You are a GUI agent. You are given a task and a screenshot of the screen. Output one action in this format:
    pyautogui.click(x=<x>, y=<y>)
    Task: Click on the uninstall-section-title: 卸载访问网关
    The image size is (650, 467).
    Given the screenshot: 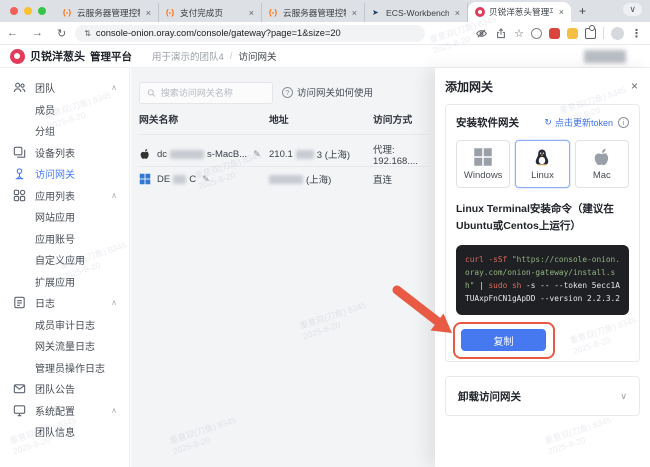 What is the action you would take?
    pyautogui.click(x=489, y=396)
    